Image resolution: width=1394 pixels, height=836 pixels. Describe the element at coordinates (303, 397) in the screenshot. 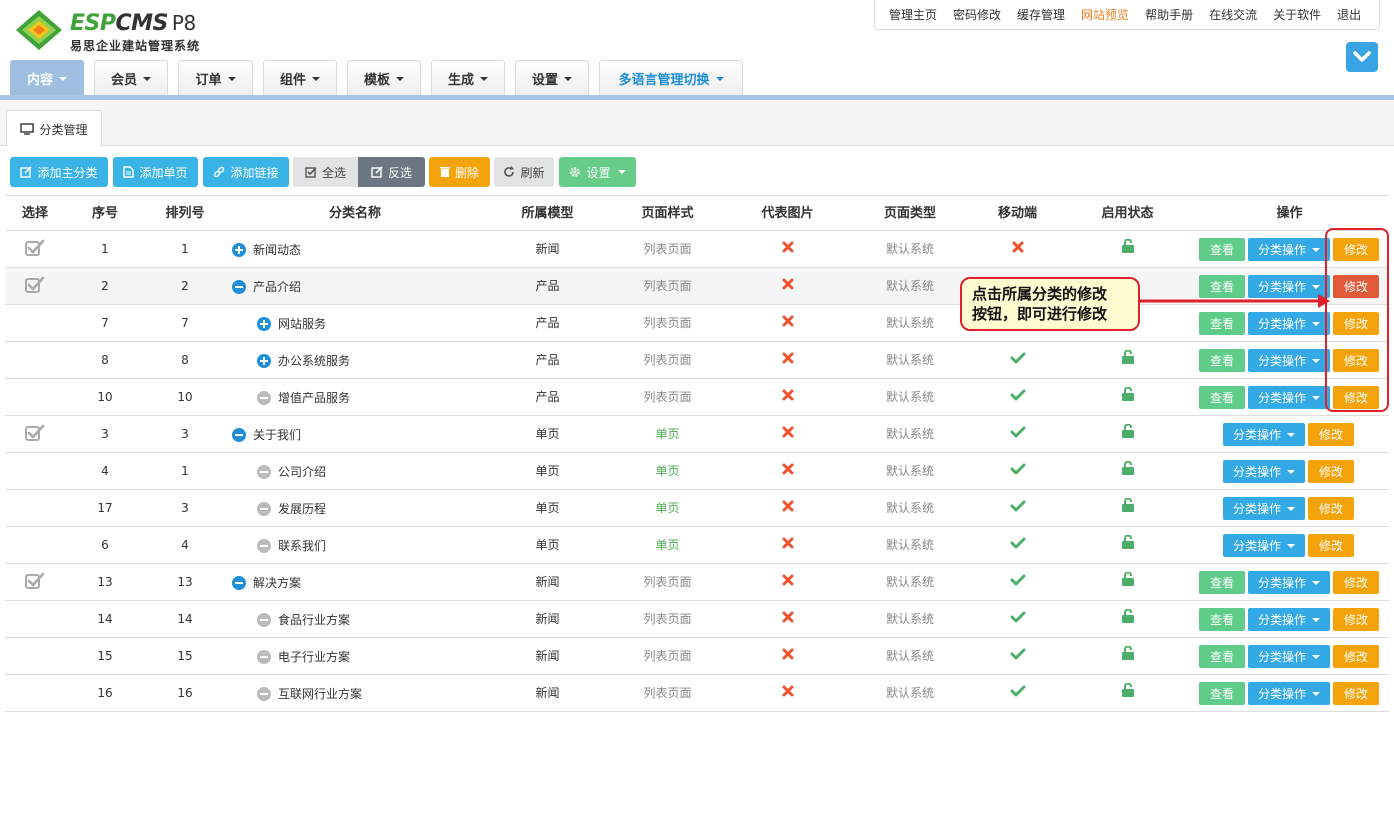

I see `row-category-name: 增值产品服务` at that location.